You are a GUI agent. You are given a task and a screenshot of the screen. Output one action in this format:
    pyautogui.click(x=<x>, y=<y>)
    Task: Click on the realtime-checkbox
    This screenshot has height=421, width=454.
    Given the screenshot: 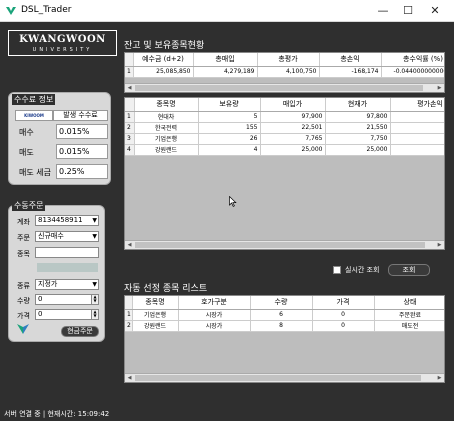 What is the action you would take?
    pyautogui.click(x=337, y=270)
    